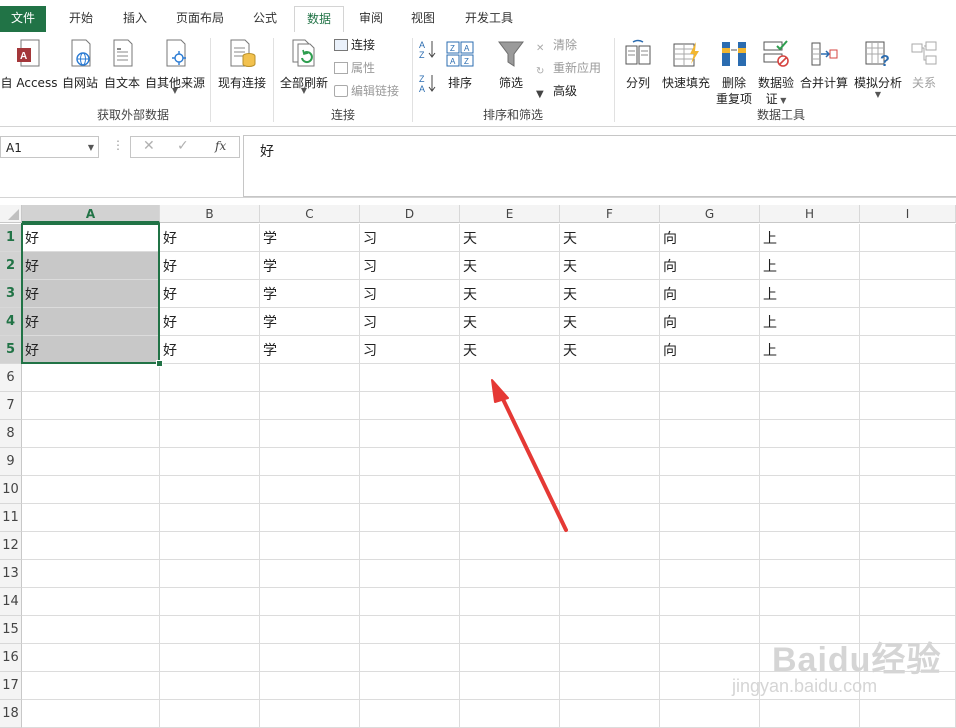  I want to click on cell-e4: 天, so click(510, 322).